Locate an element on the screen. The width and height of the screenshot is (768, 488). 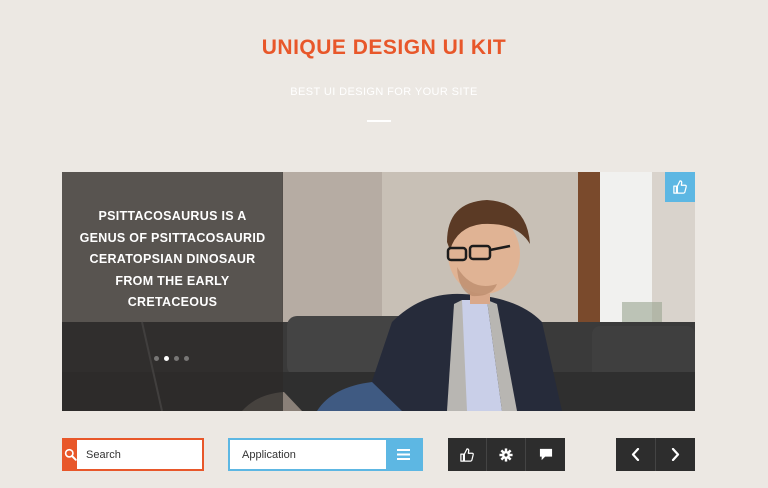
like-badge-button is located at coordinates (680, 187).